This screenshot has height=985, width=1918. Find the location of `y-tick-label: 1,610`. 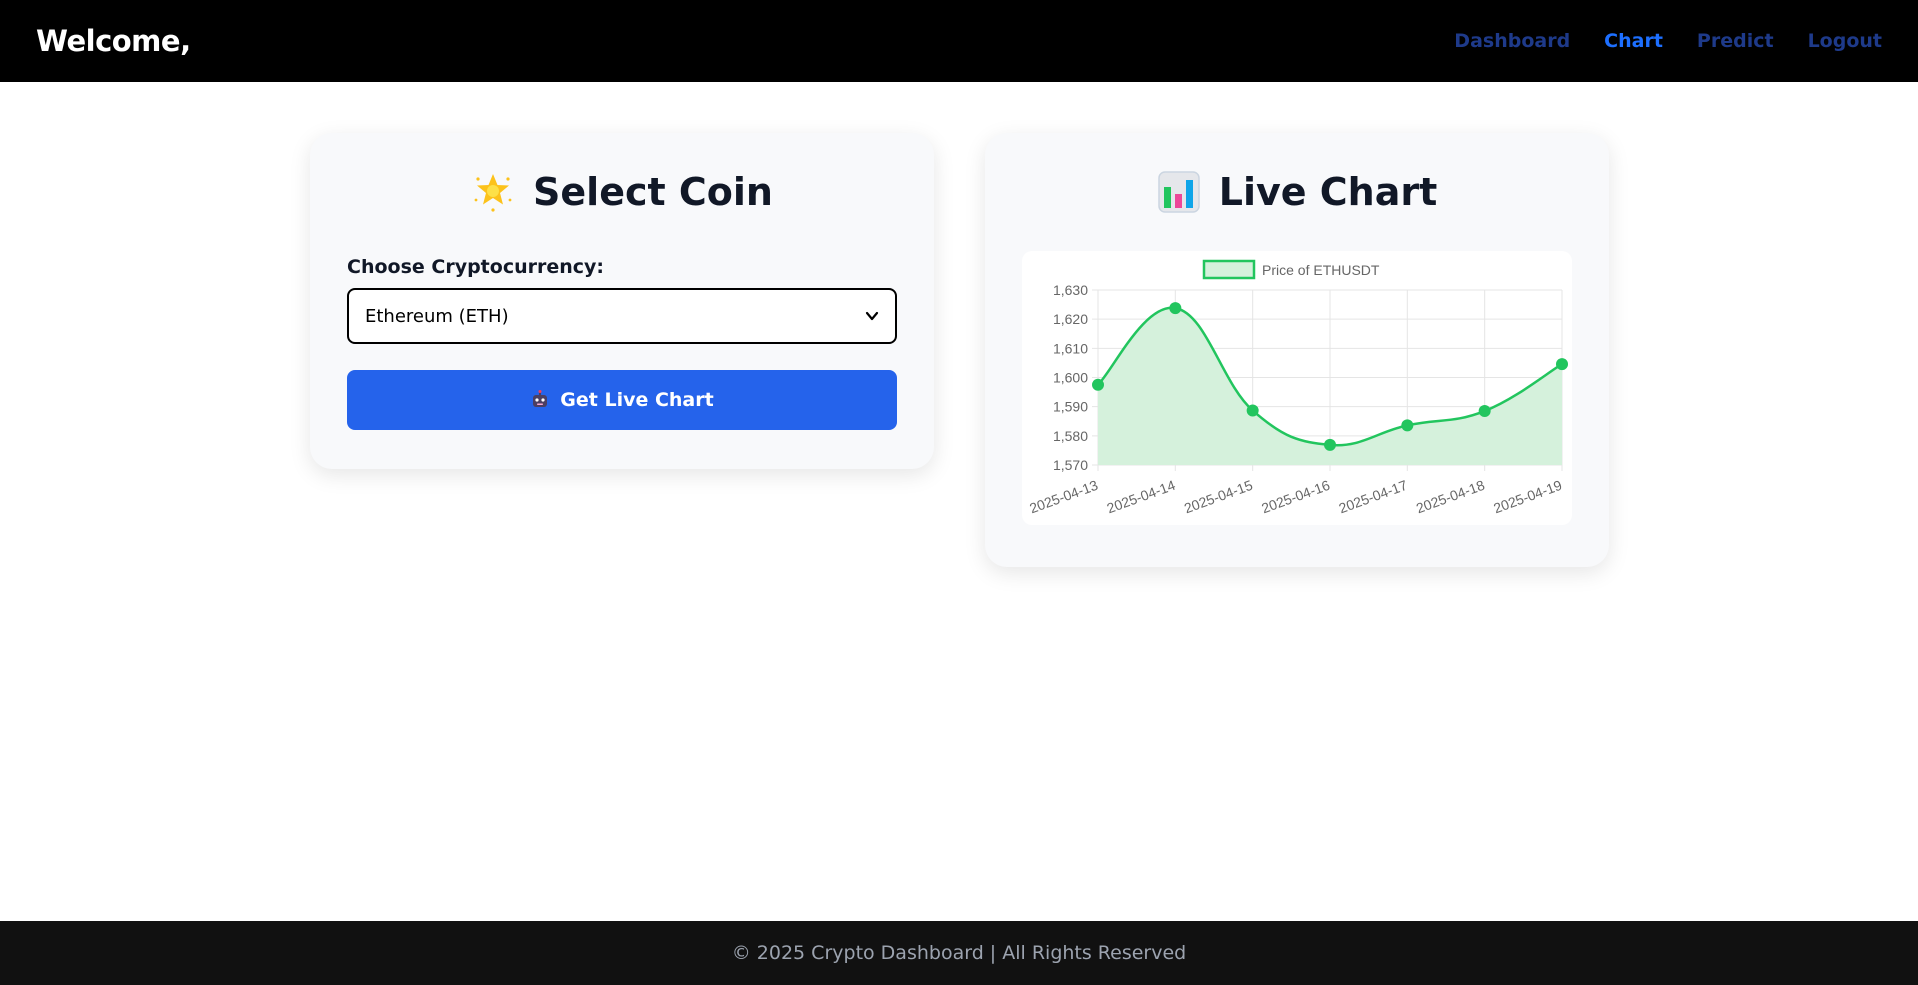

y-tick-label: 1,610 is located at coordinates (1070, 348).